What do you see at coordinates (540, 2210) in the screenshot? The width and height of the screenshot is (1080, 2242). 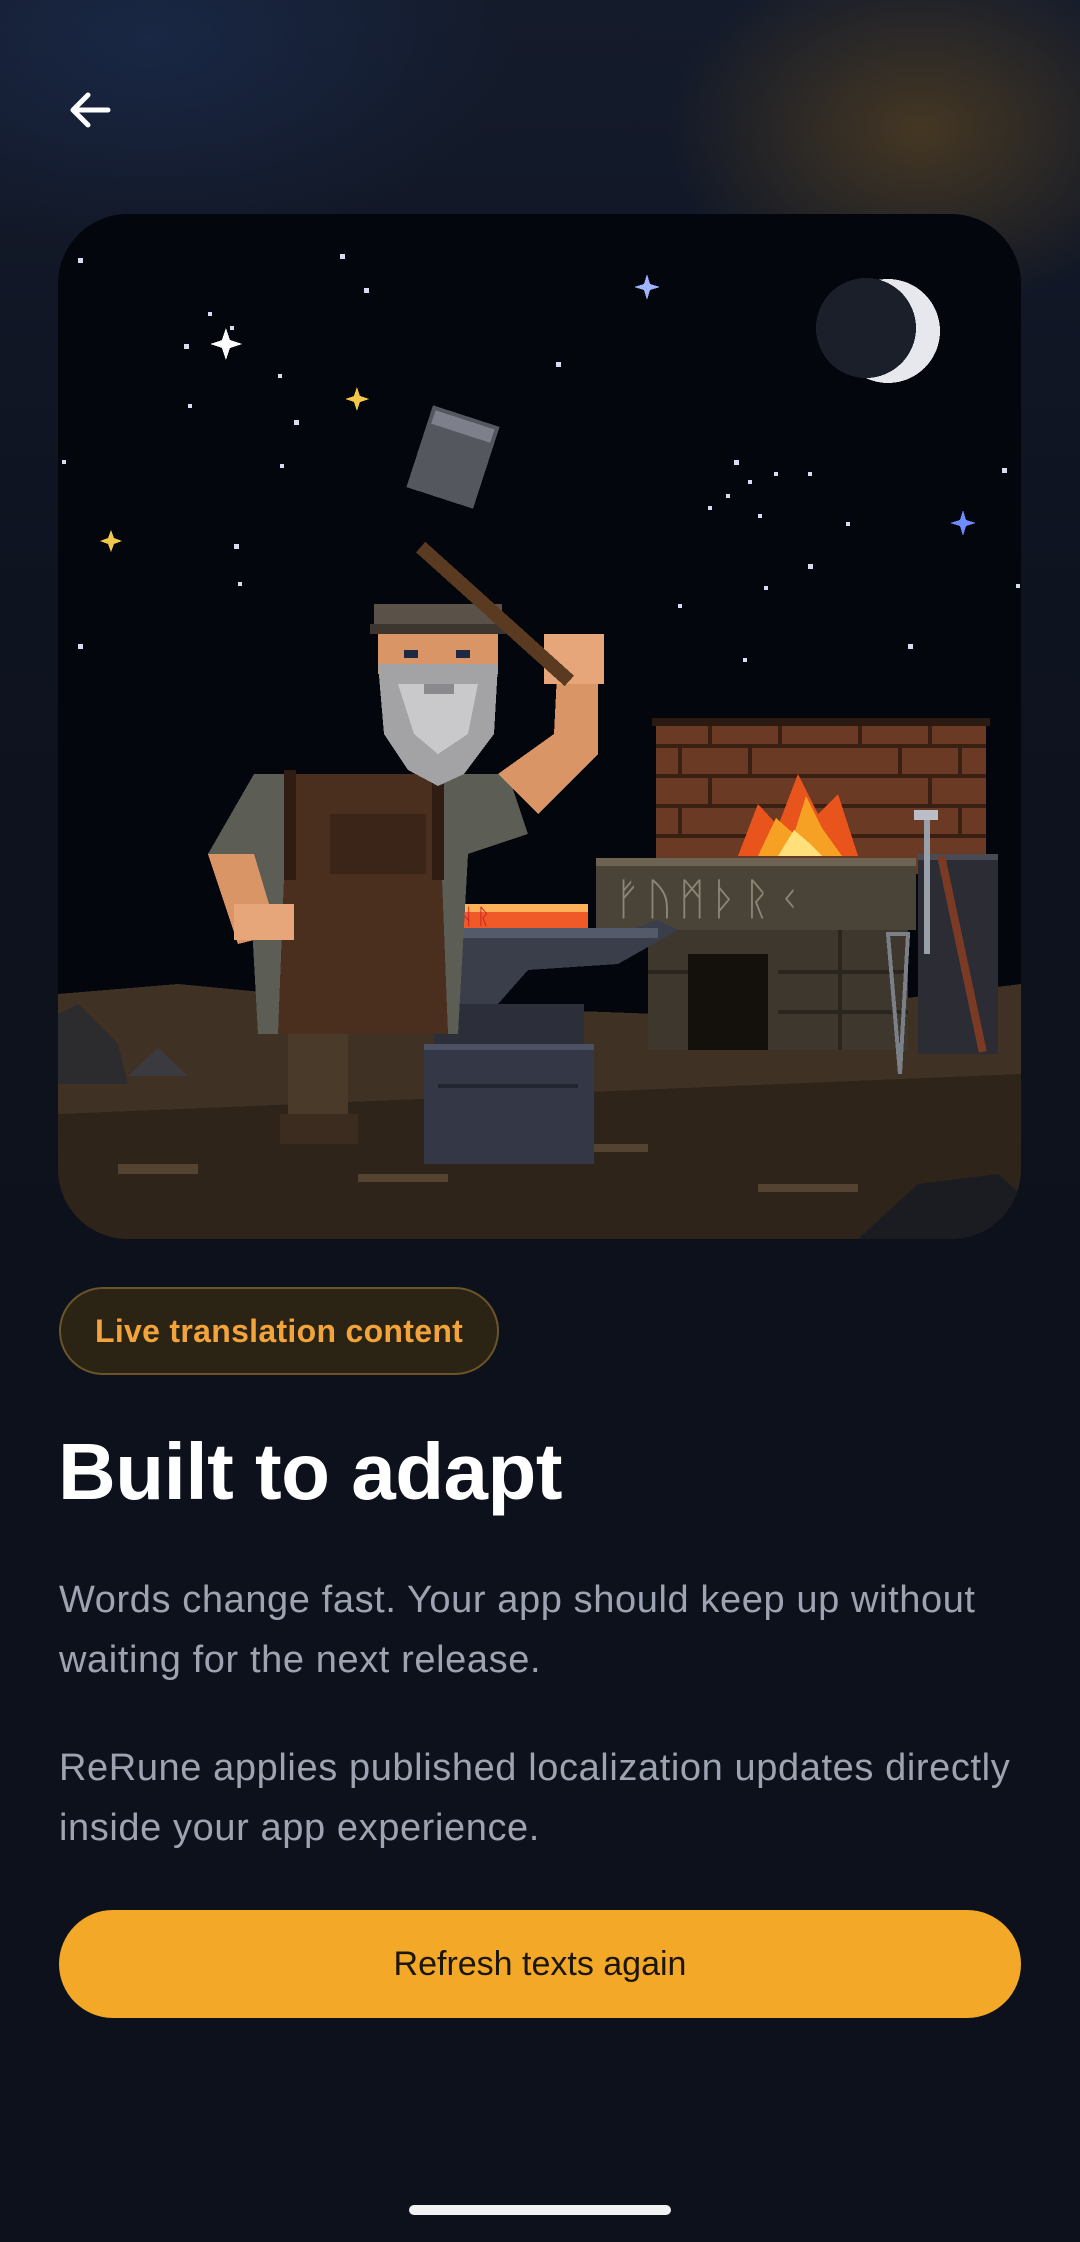 I see `home-indicator` at bounding box center [540, 2210].